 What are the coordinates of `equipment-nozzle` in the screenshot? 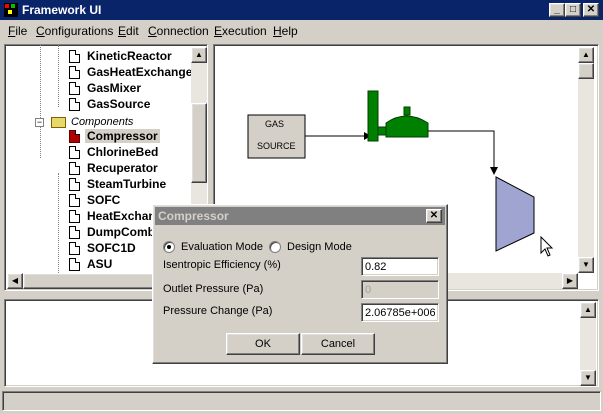 It's located at (407, 111).